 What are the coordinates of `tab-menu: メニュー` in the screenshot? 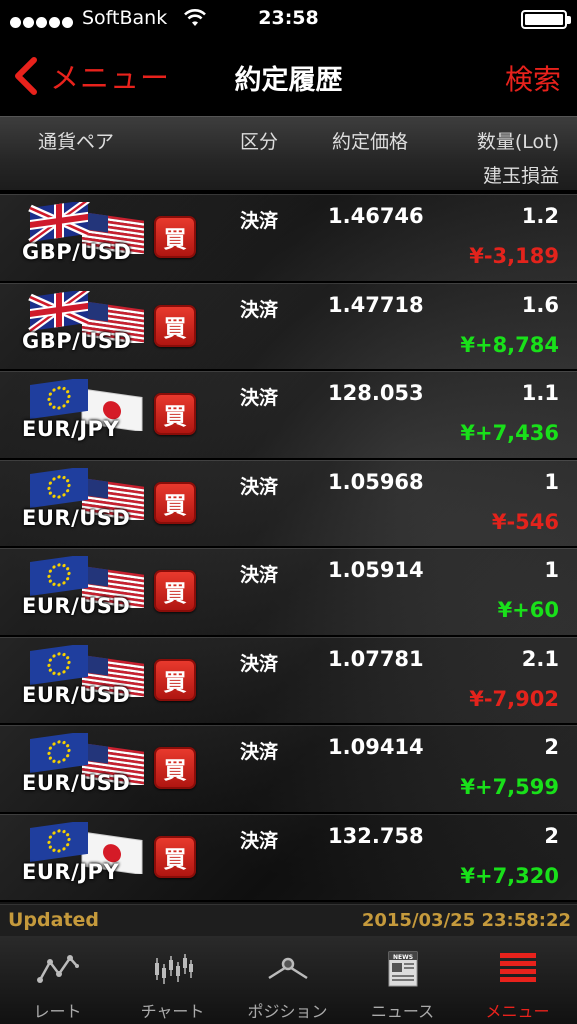 It's located at (517, 980).